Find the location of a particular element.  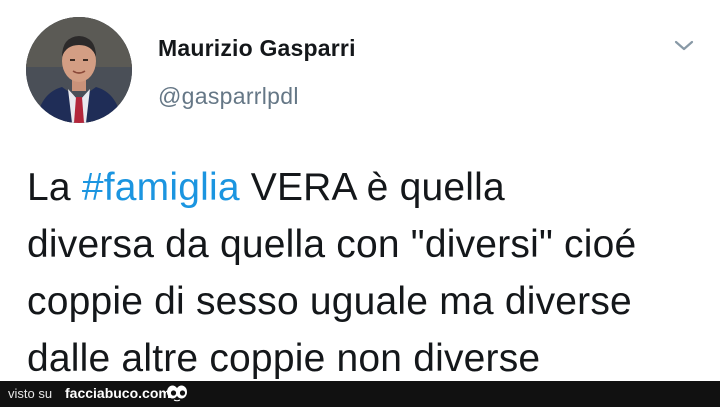

author-avatar is located at coordinates (79, 70).